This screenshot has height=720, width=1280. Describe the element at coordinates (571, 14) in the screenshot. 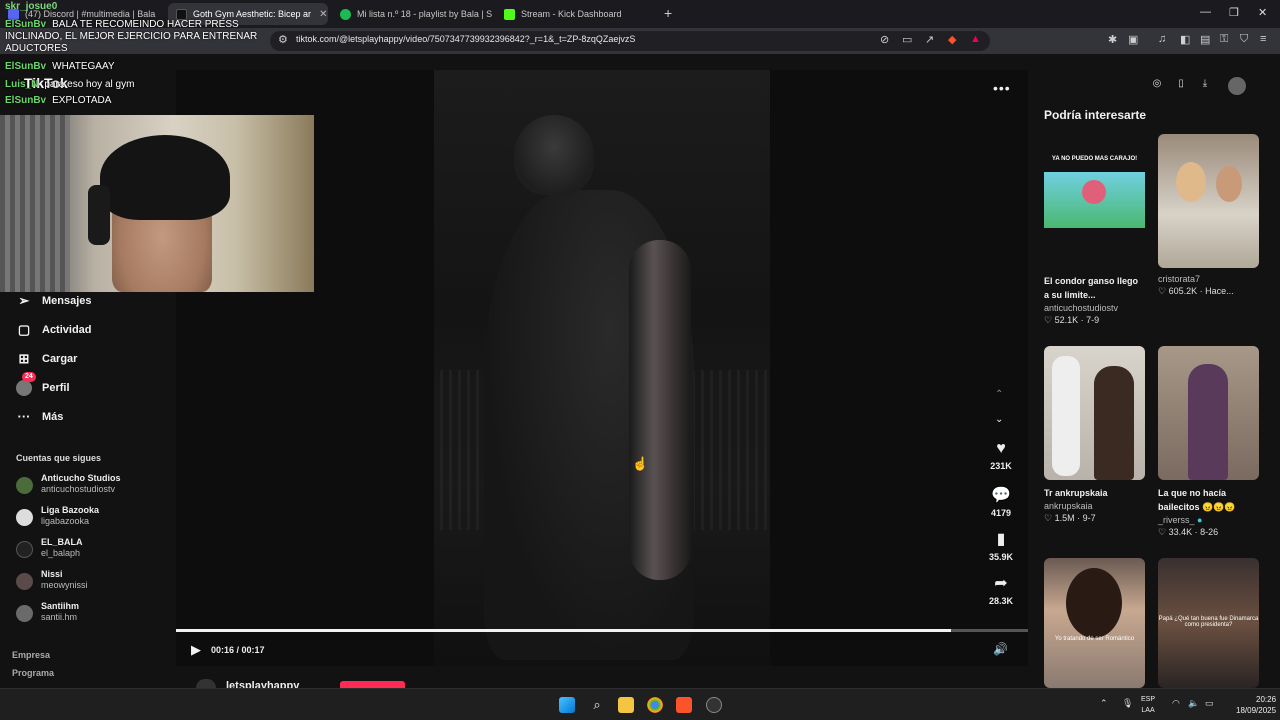

I see `tab-label: Stream - Kick Dashboard` at that location.